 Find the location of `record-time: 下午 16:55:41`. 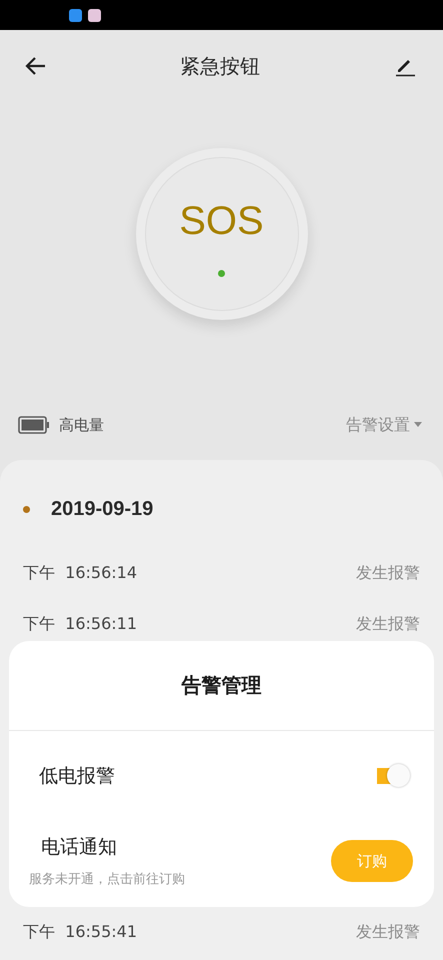

record-time: 下午 16:55:41 is located at coordinates (80, 932).